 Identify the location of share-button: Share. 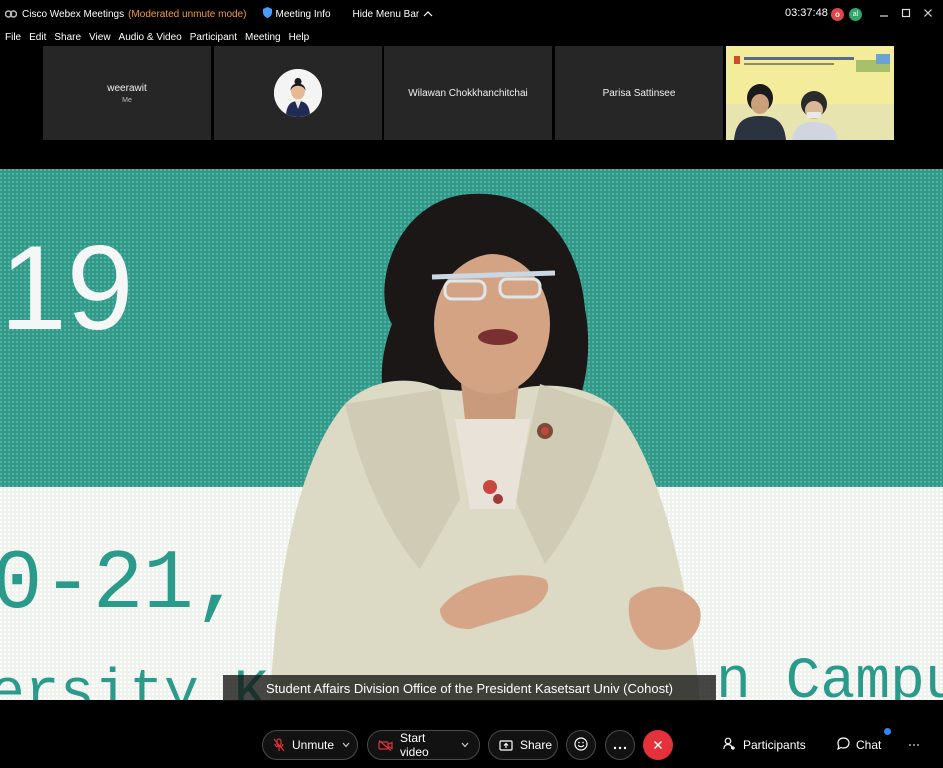
(523, 745).